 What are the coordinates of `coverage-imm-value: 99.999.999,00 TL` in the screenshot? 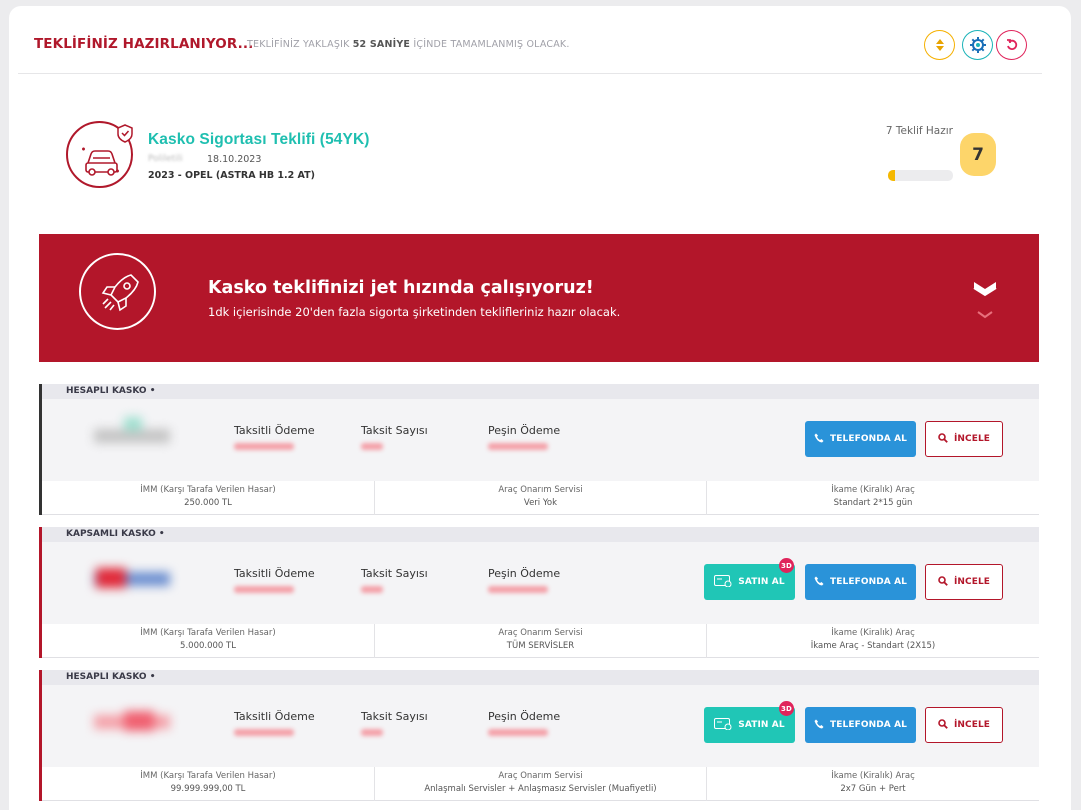 It's located at (208, 789).